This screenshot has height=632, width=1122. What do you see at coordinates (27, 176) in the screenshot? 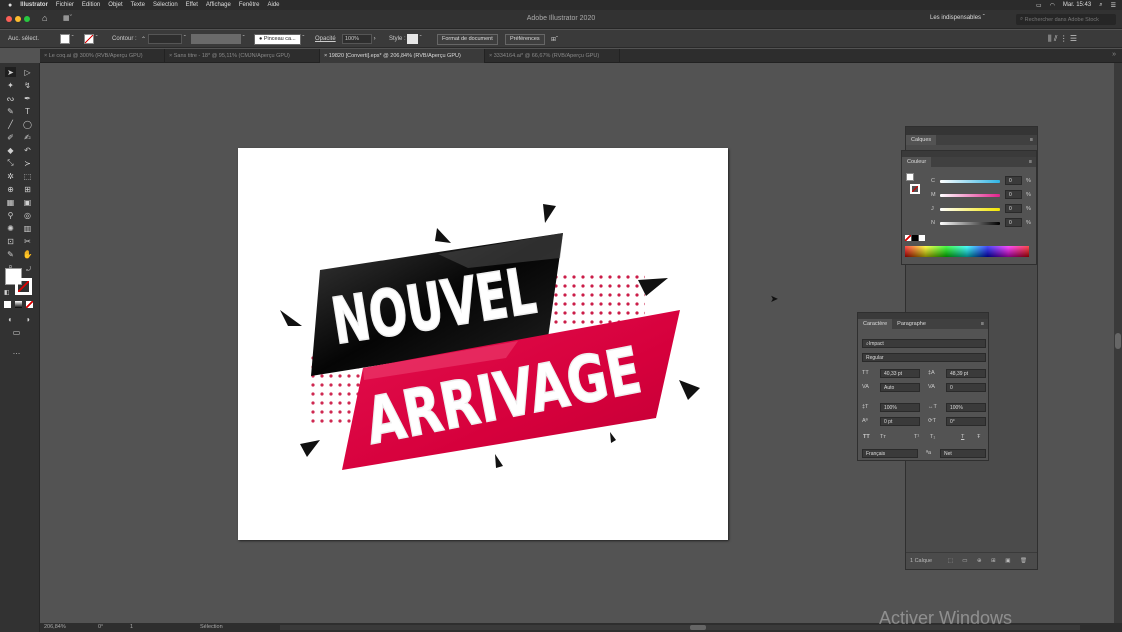
I see `free-transform-tool-icon: ⬚` at bounding box center [27, 176].